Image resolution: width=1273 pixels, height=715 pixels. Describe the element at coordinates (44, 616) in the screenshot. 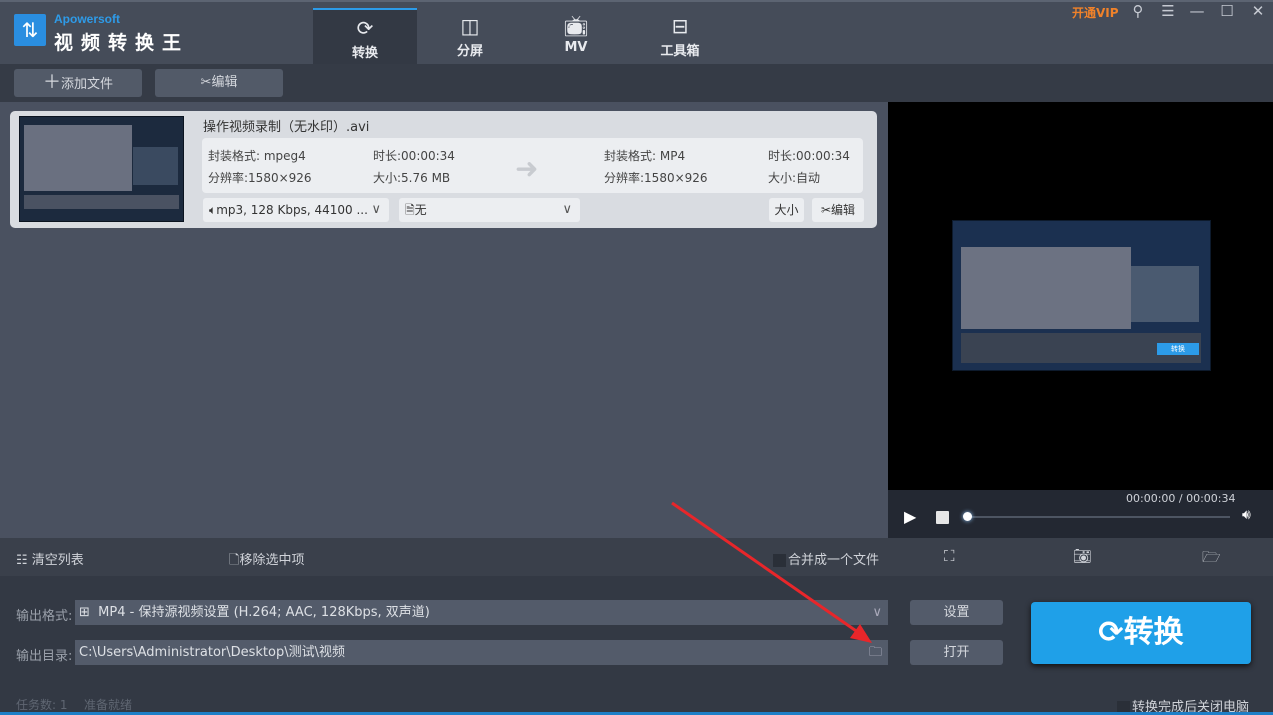

I see `output-format-label: 输出格式:` at that location.